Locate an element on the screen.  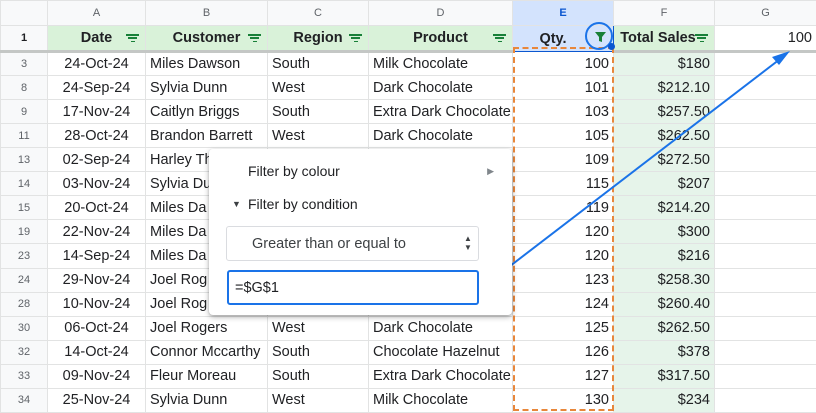
cell-total-sales: $260.40 is located at coordinates (664, 304).